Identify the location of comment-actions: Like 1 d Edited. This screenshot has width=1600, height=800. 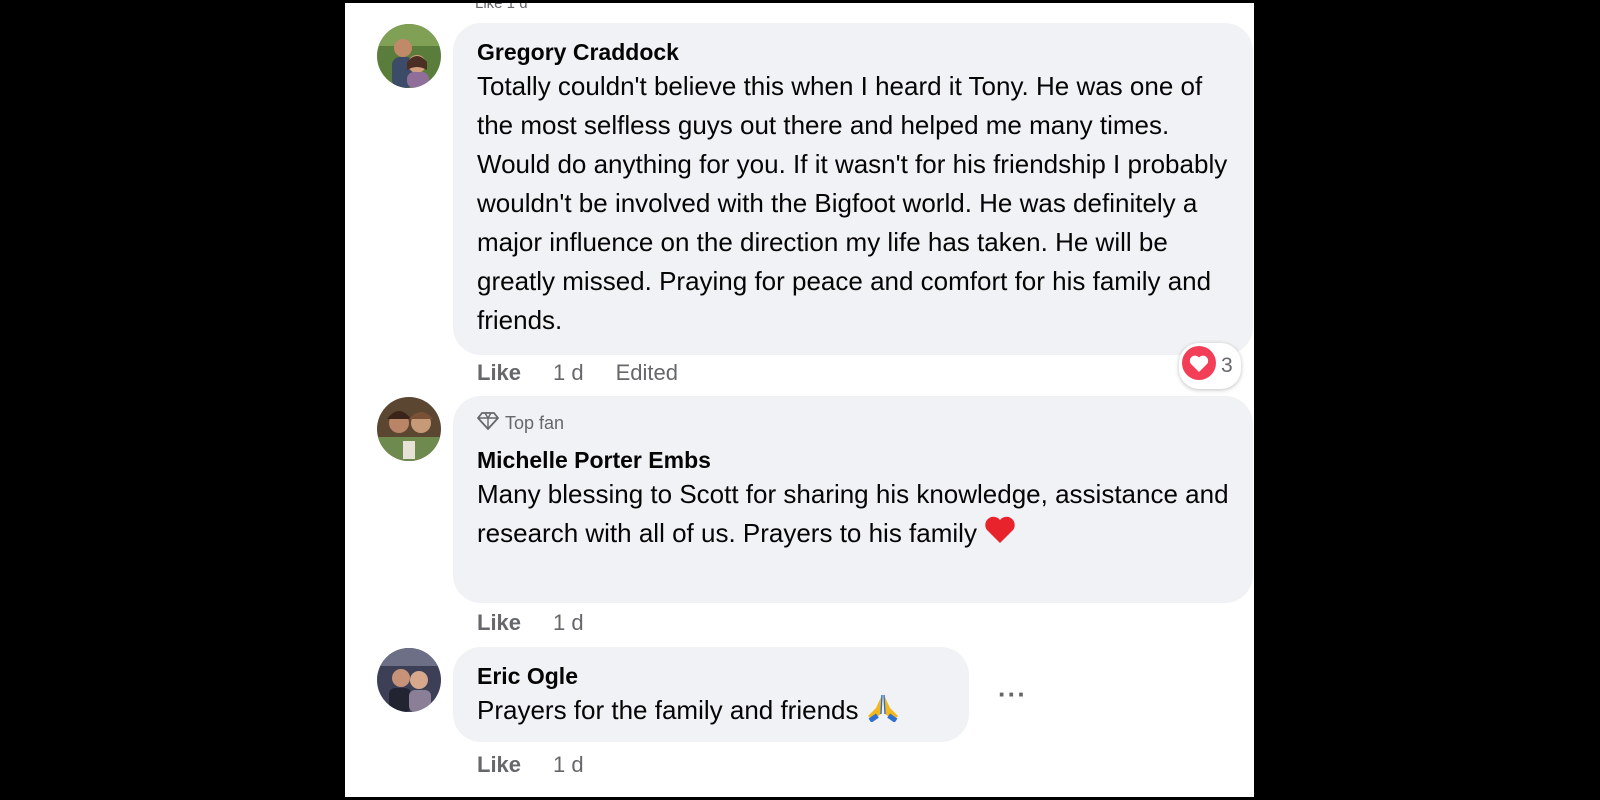
(577, 373).